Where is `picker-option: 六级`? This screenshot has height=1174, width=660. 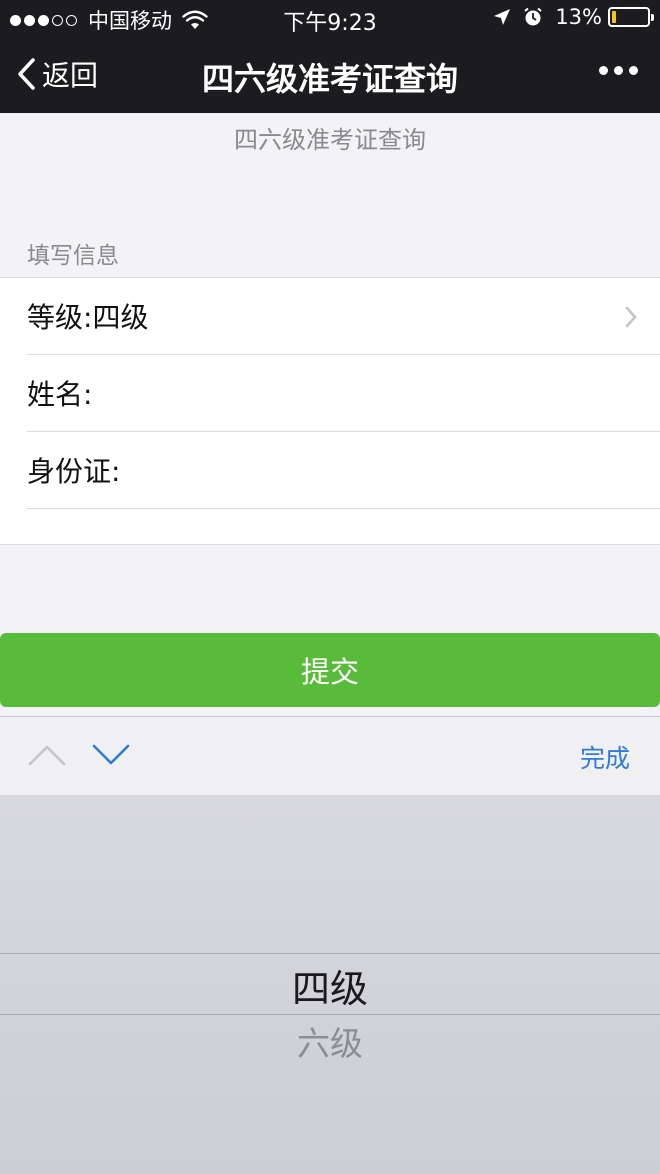 picker-option: 六级 is located at coordinates (330, 1041).